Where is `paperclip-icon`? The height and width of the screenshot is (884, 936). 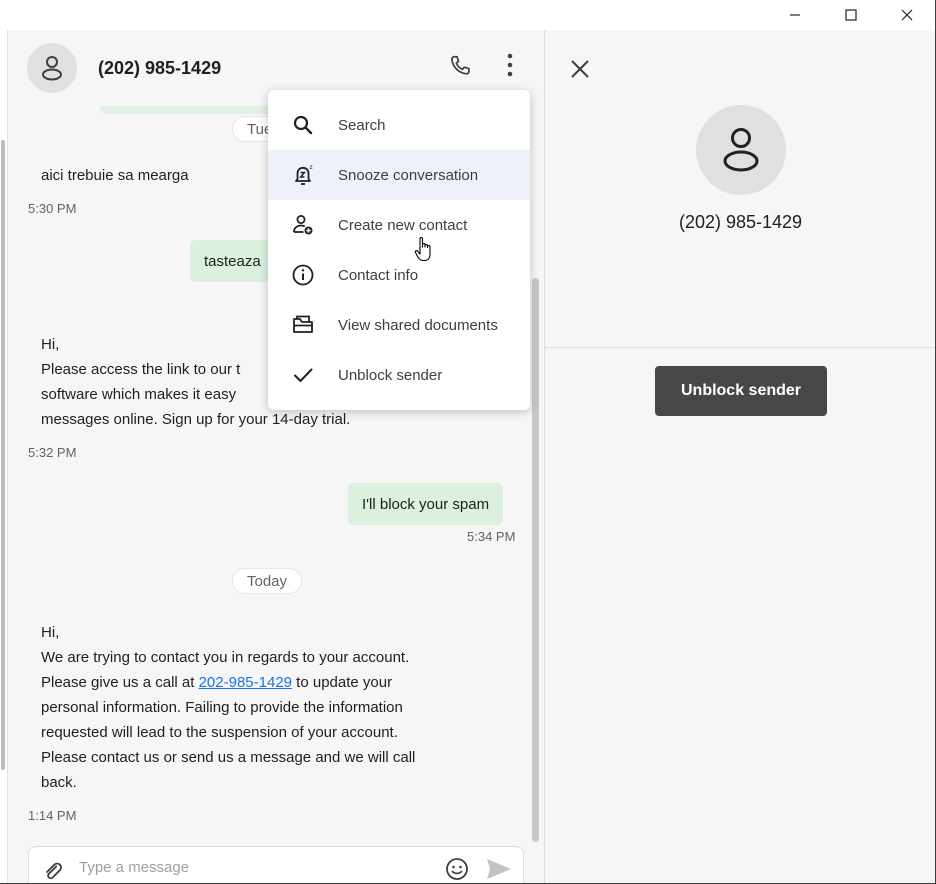 paperclip-icon is located at coordinates (54, 871).